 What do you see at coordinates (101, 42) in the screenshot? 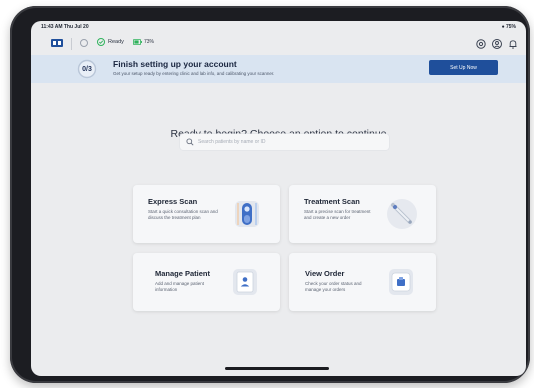
I see `check-circle-icon` at bounding box center [101, 42].